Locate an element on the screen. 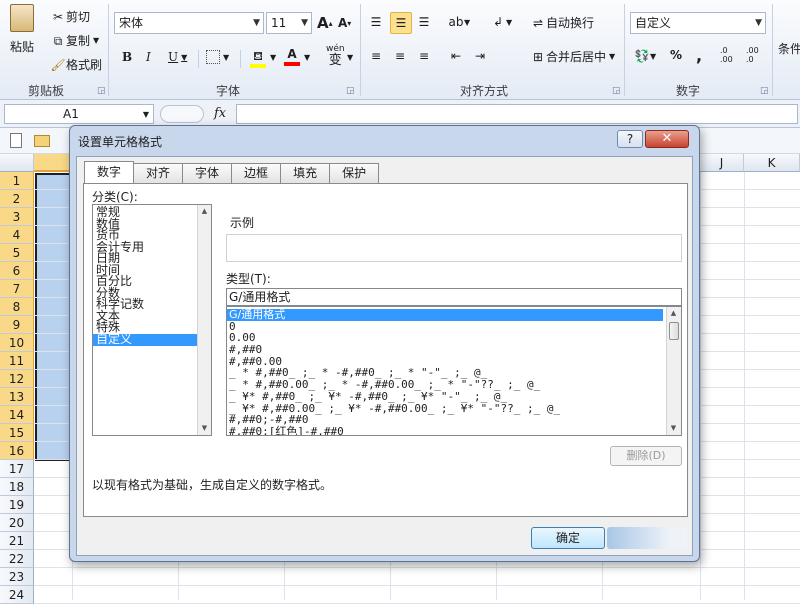  paste-button: 粘贴 is located at coordinates (22, 29).